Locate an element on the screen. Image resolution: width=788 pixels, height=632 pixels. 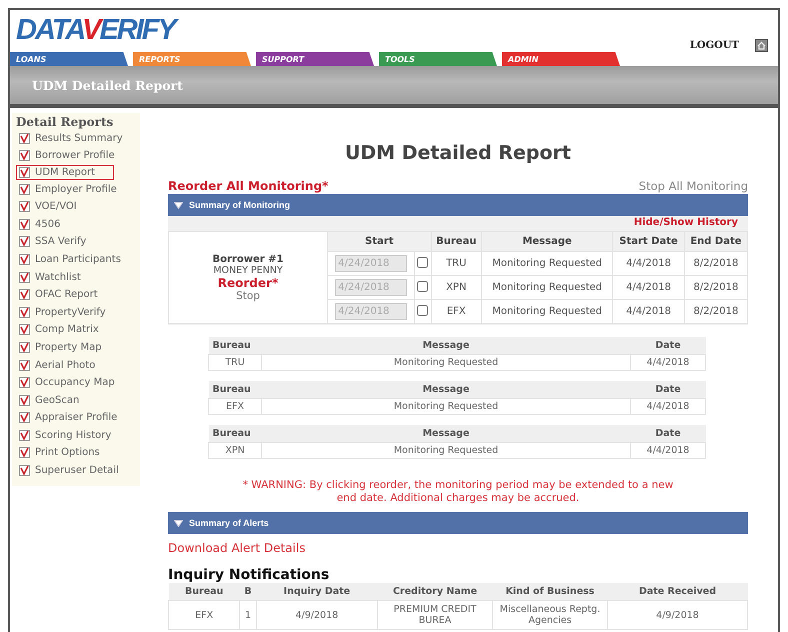
history-toggle-link: Hide/Show History is located at coordinates (686, 224).